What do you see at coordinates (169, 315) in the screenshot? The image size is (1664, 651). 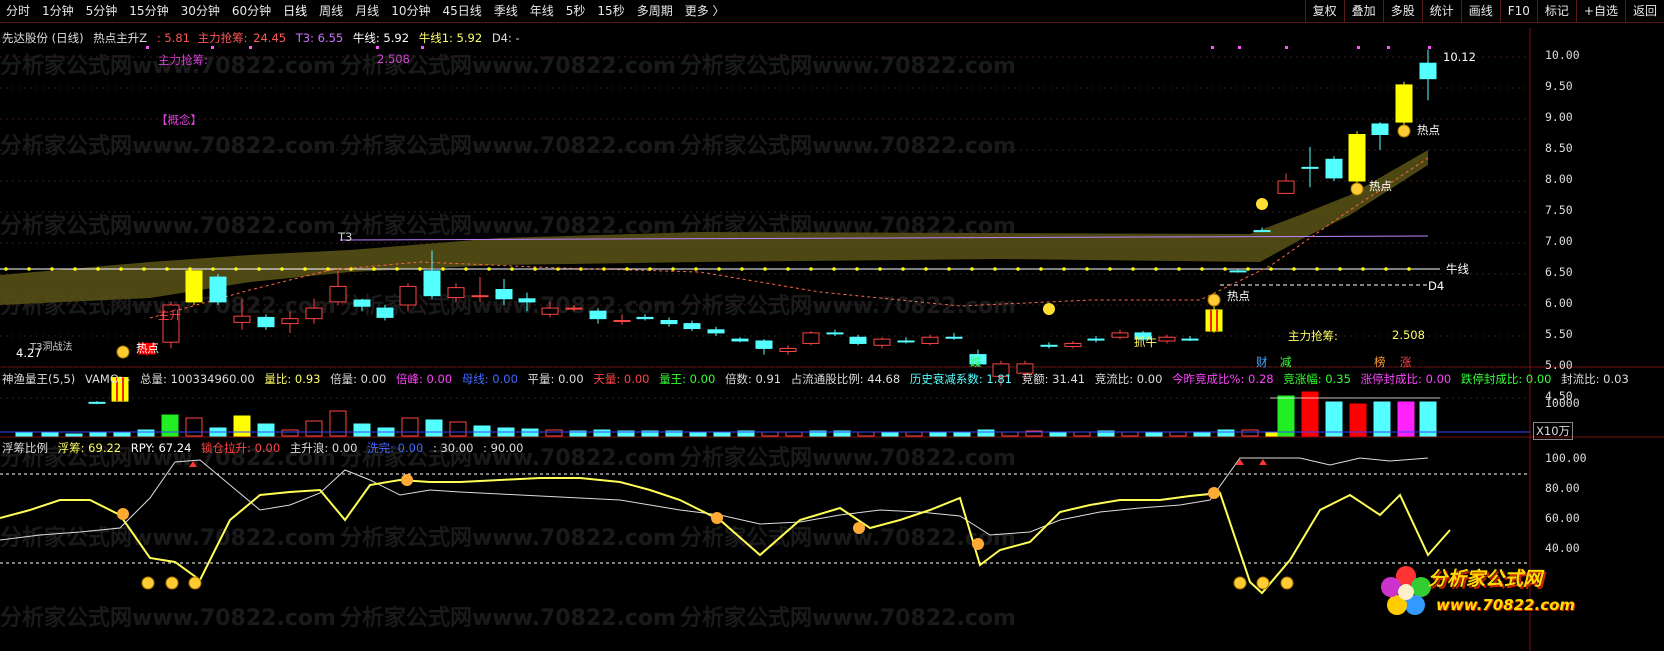 I see `rise-label: 主升` at bounding box center [169, 315].